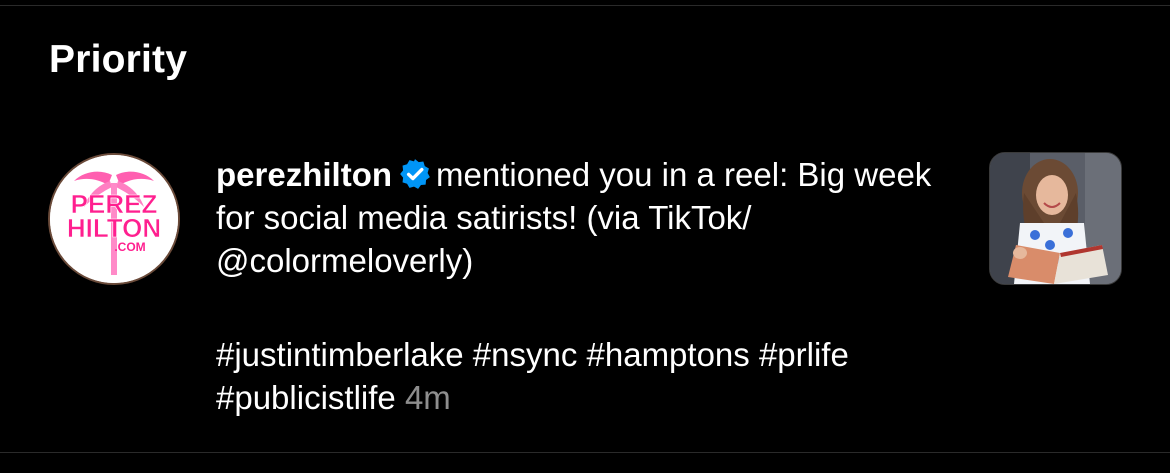 This screenshot has width=1170, height=473. I want to click on perez-hilton-logo: PEREZ HILTON .COM, so click(114, 219).